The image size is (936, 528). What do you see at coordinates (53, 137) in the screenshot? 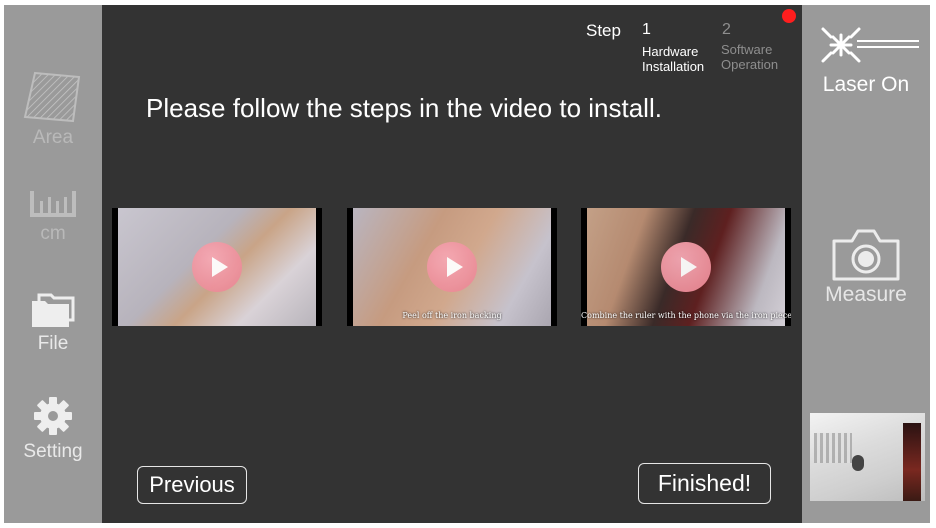
I see `area-label: Area` at bounding box center [53, 137].